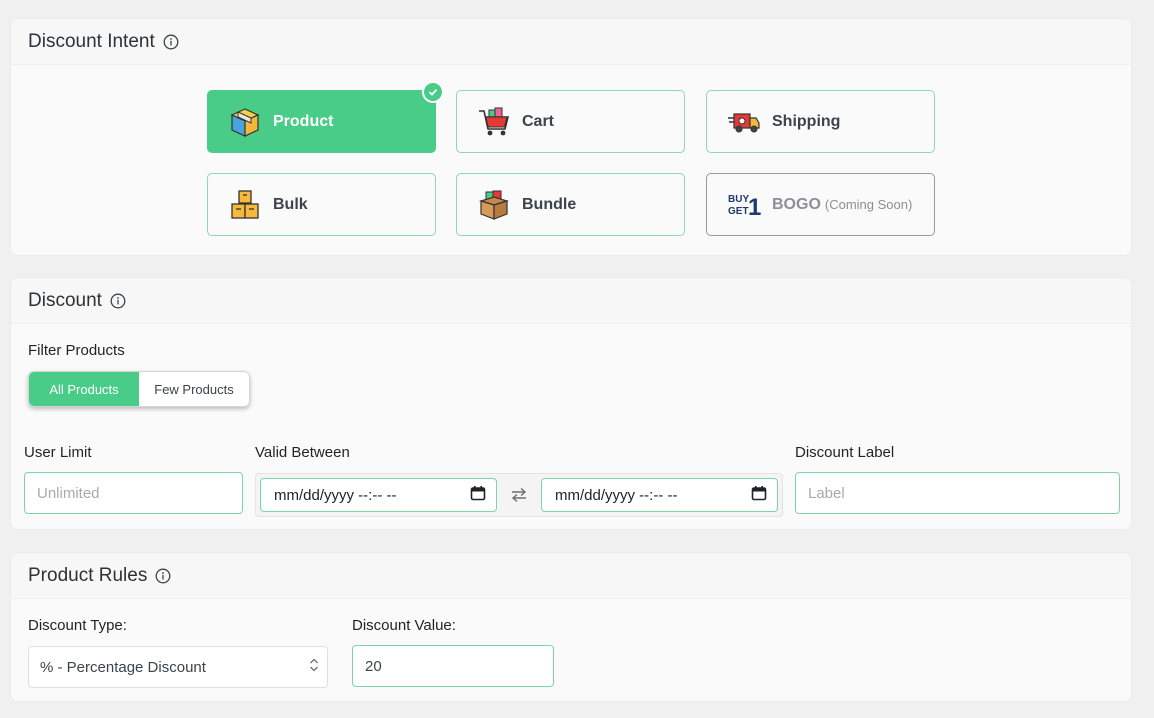 The width and height of the screenshot is (1154, 718). What do you see at coordinates (453, 666) in the screenshot?
I see `discount-value-input` at bounding box center [453, 666].